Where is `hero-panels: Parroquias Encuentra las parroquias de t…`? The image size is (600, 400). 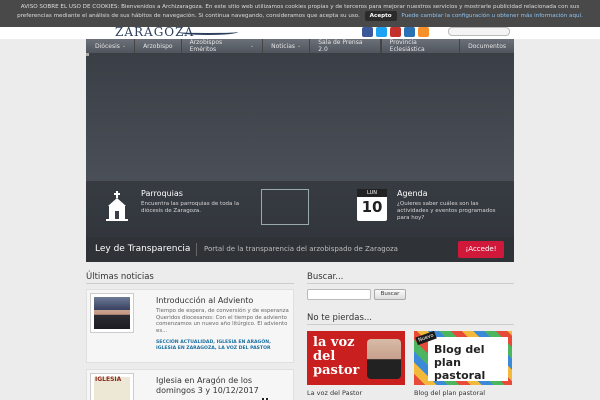 hero-panels: Parroquias Encuentra las parroquias de t… is located at coordinates (300, 209).